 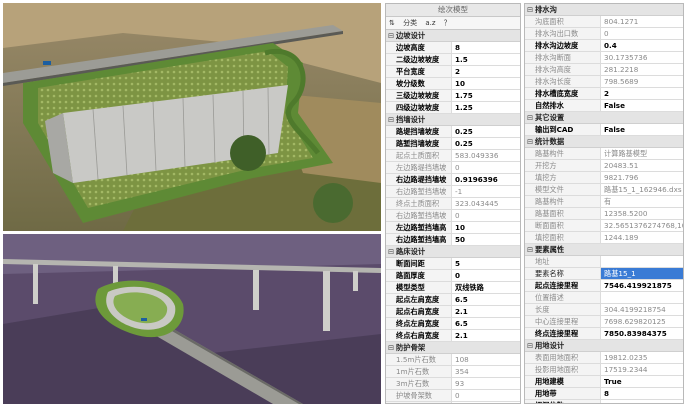 I want to click on section-header: ⊟ 排水沟, so click(x=604, y=10).